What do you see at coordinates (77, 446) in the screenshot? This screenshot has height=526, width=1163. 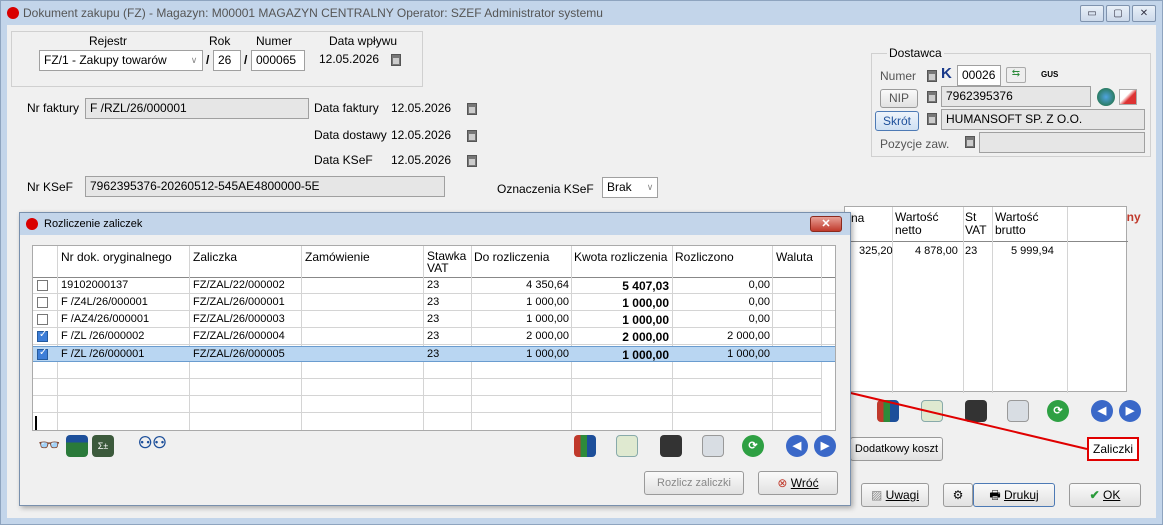 I see `filter-icon` at bounding box center [77, 446].